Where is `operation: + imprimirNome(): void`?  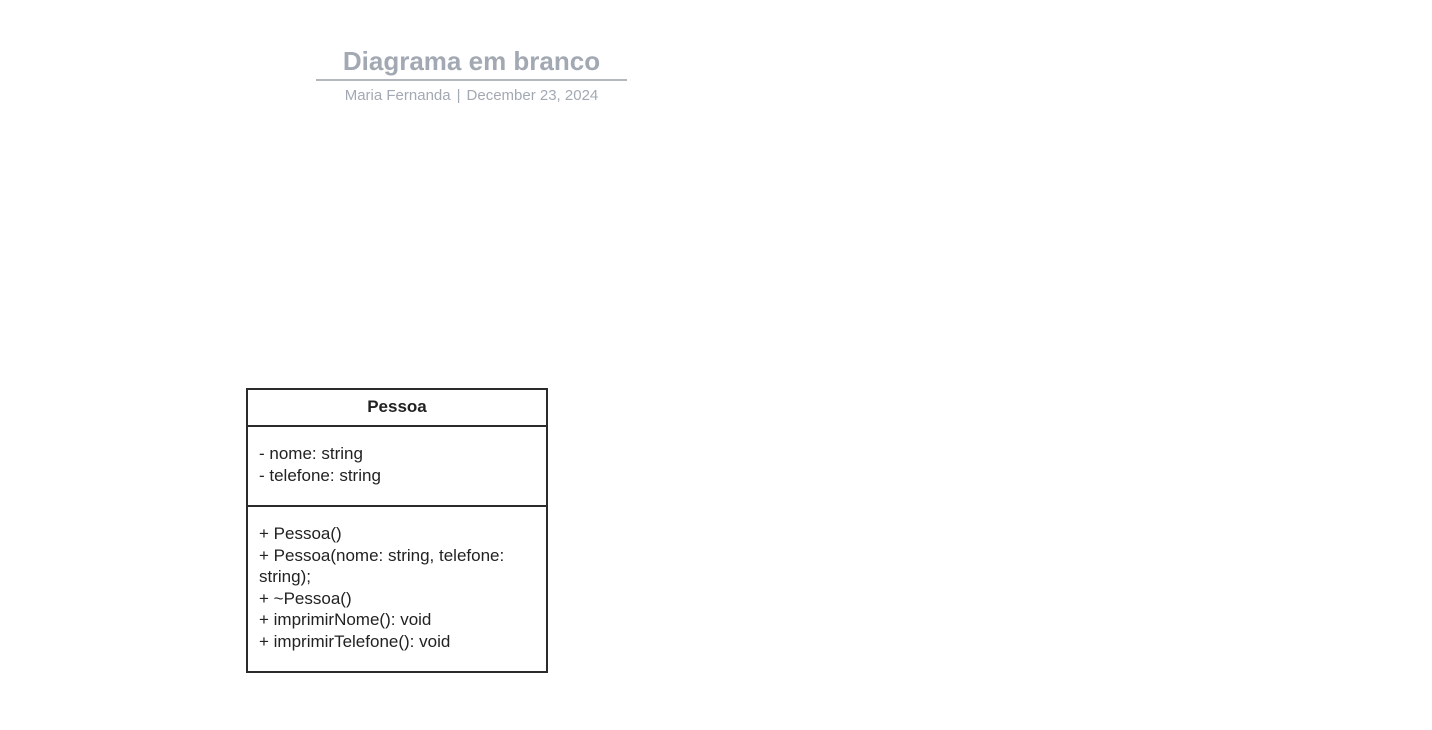
operation: + imprimirNome(): void is located at coordinates (345, 620).